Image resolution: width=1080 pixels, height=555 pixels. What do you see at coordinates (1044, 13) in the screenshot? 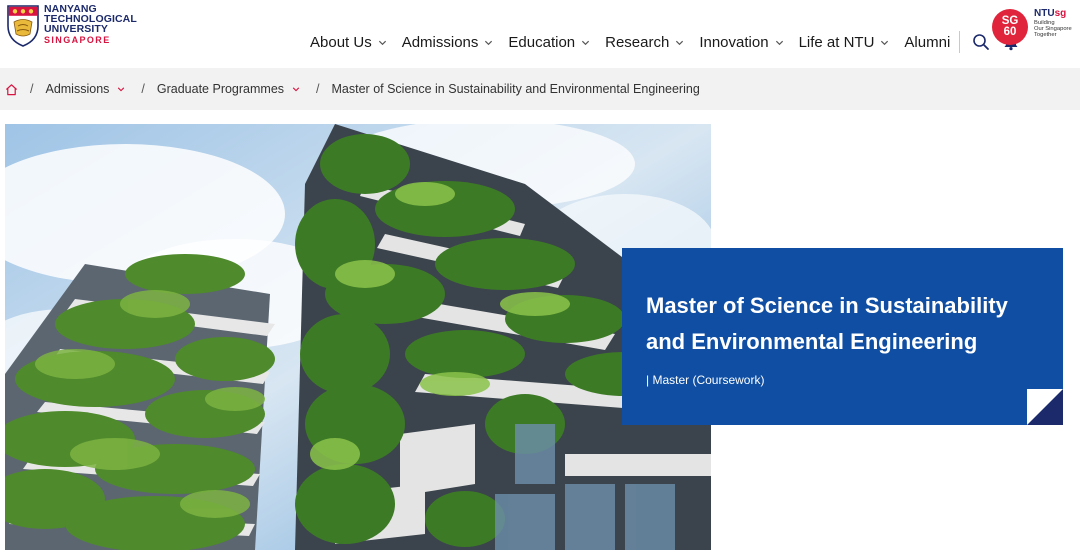
I see `ntusg-prefix: NTU` at bounding box center [1044, 13].